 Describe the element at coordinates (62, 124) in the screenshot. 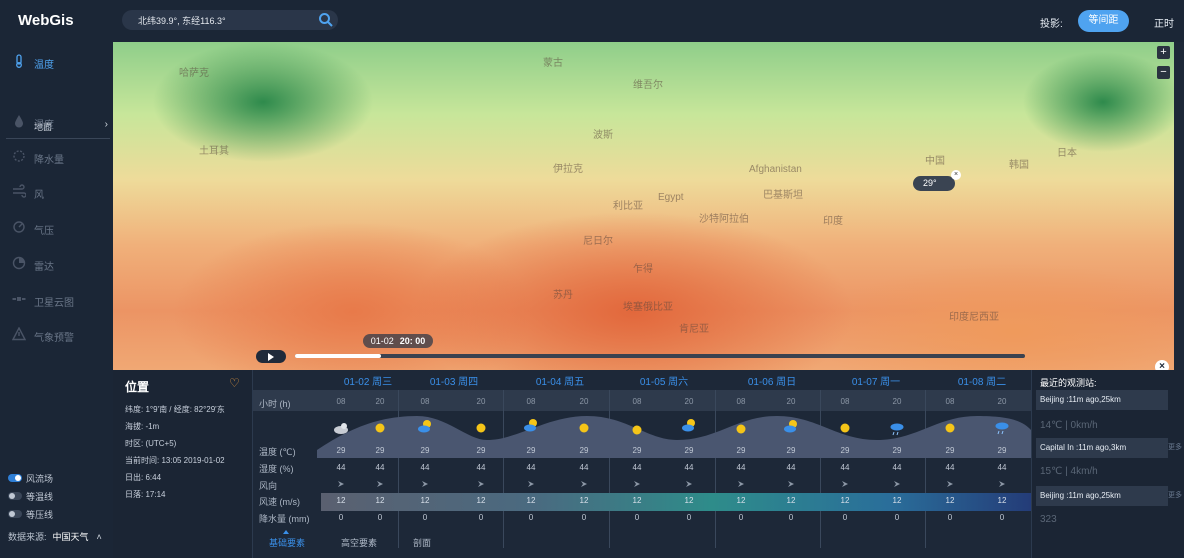

I see `sidebar-item-humidity: 湿度` at that location.